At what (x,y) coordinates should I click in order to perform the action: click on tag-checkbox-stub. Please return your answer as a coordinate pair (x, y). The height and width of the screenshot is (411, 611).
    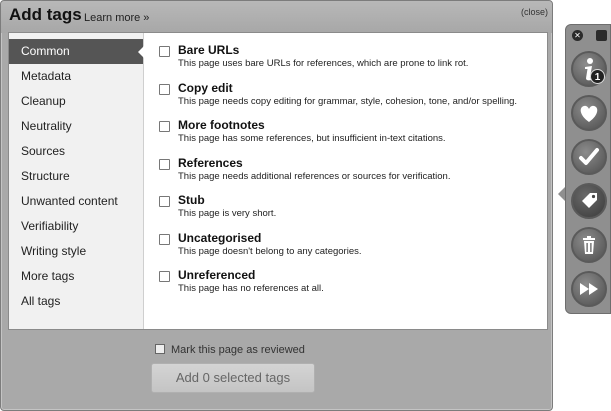
    Looking at the image, I should click on (164, 201).